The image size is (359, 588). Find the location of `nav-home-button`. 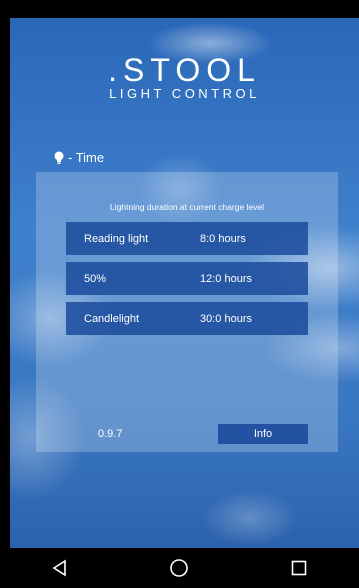

nav-home-button is located at coordinates (179, 568).